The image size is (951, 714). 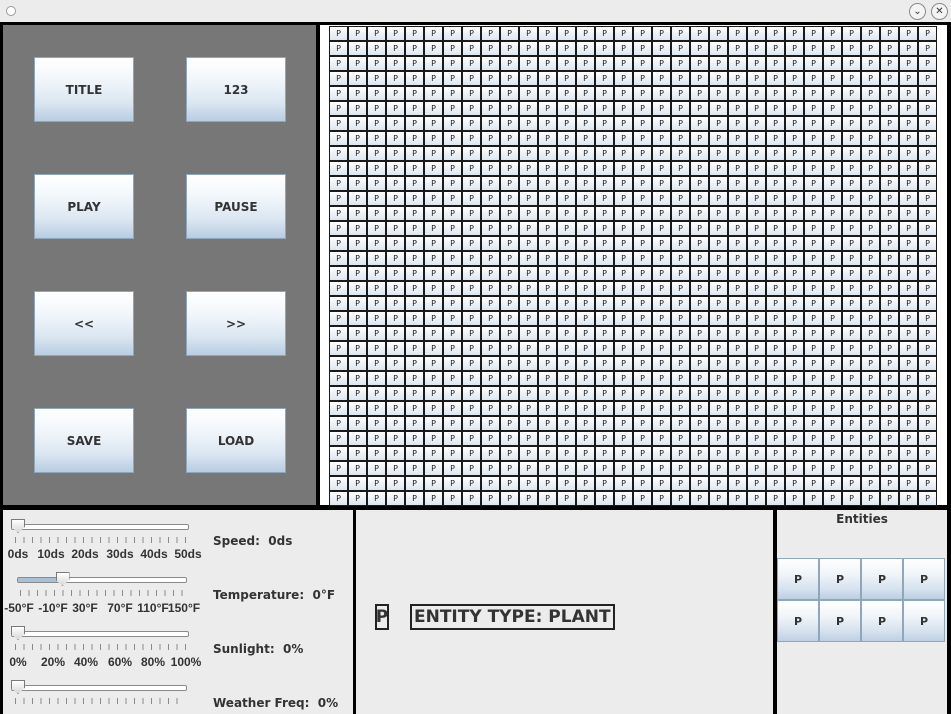 What do you see at coordinates (18, 687) in the screenshot?
I see `weather-slider-thumb` at bounding box center [18, 687].